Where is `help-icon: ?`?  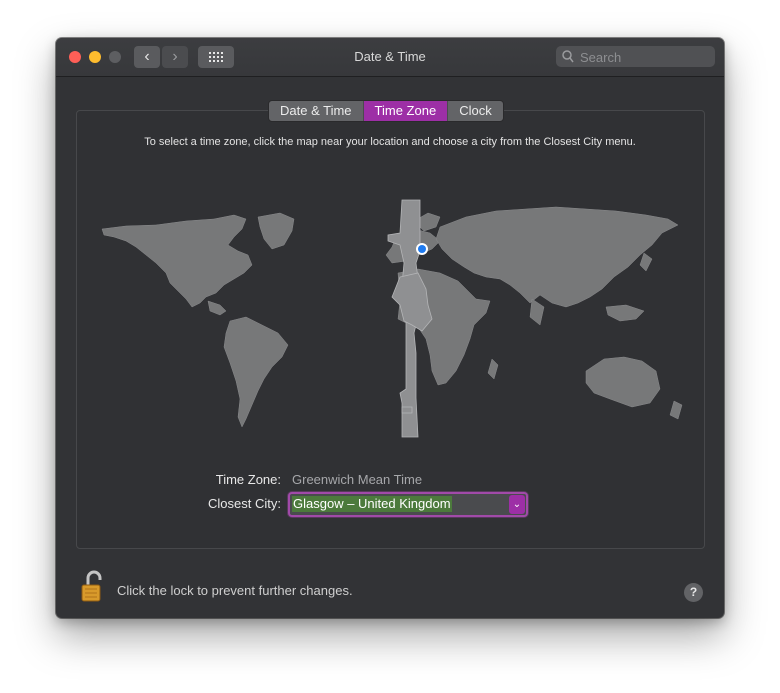
help-icon: ? is located at coordinates (693, 592).